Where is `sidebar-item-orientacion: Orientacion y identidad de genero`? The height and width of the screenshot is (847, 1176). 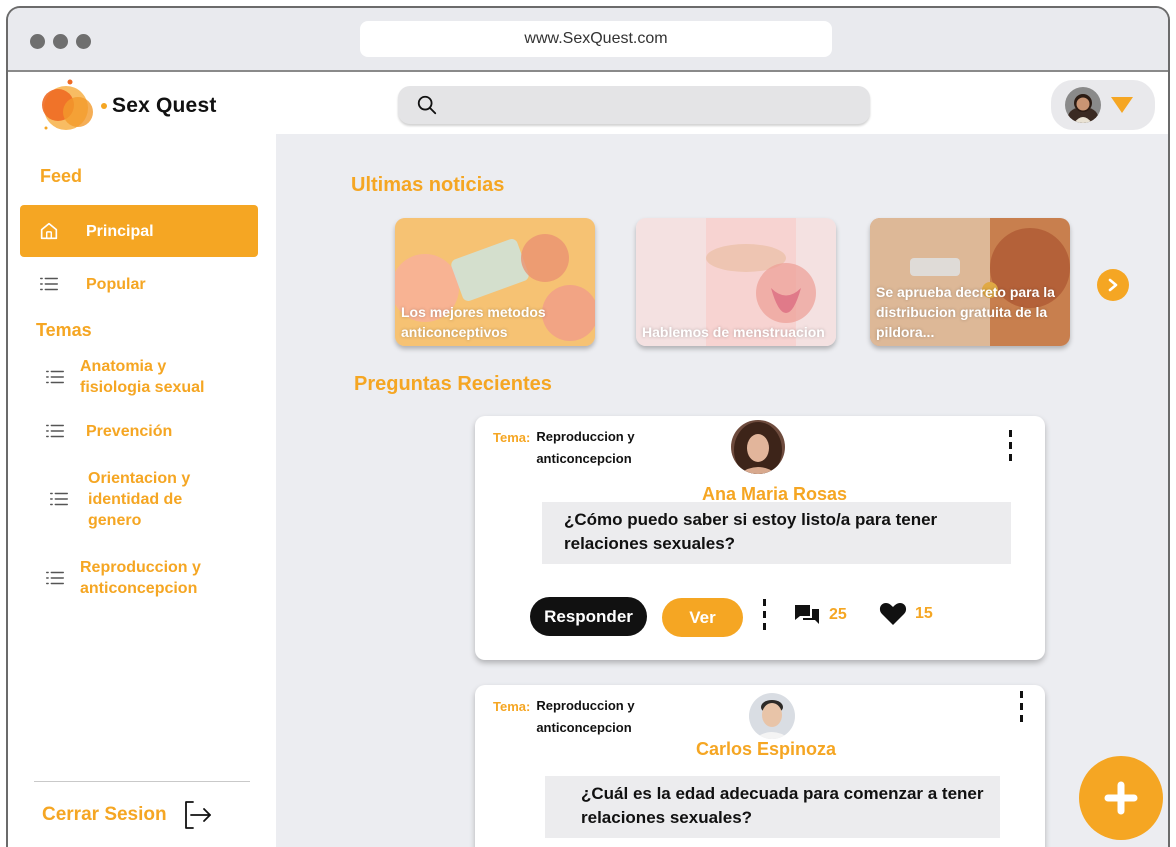
sidebar-item-orientacion: Orientacion y identidad de genero is located at coordinates (139, 499).